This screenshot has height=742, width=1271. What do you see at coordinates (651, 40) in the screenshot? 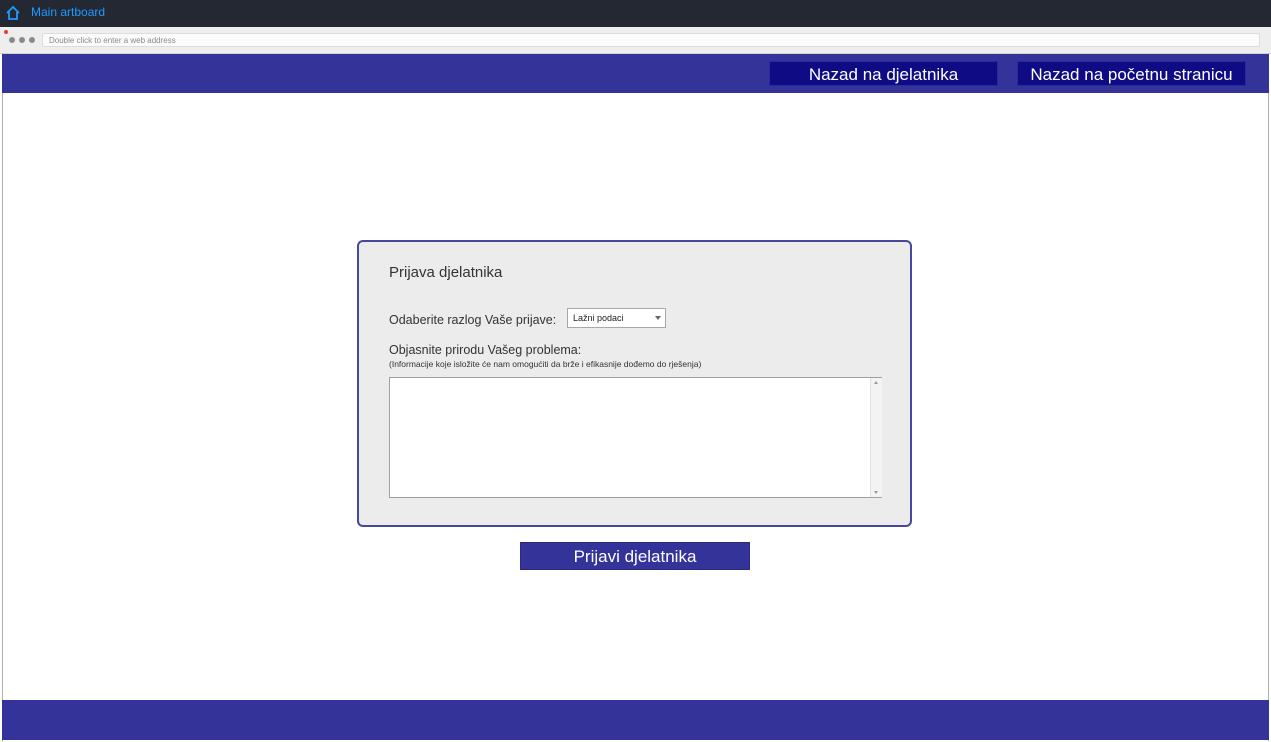
I see `address-bar: Double click to enter a web address` at bounding box center [651, 40].